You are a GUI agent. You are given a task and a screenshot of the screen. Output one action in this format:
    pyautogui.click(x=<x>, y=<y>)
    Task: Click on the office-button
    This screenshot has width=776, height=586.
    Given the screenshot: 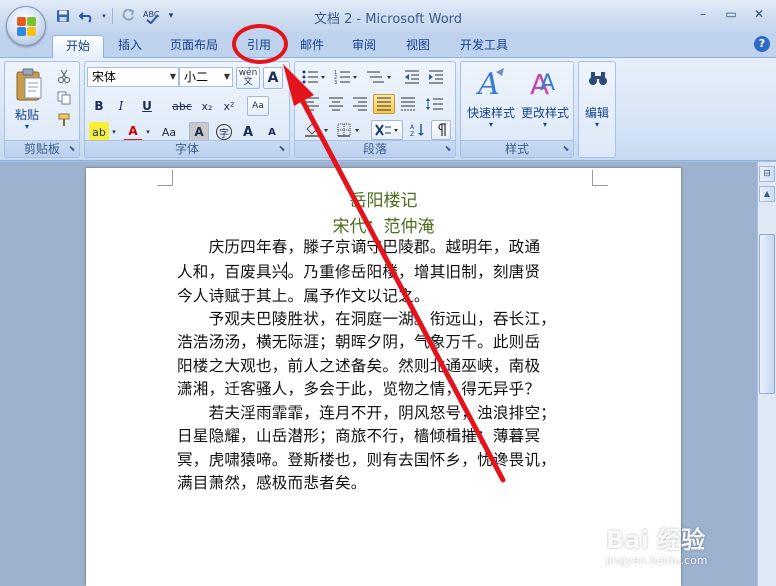 What is the action you would take?
    pyautogui.click(x=26, y=26)
    